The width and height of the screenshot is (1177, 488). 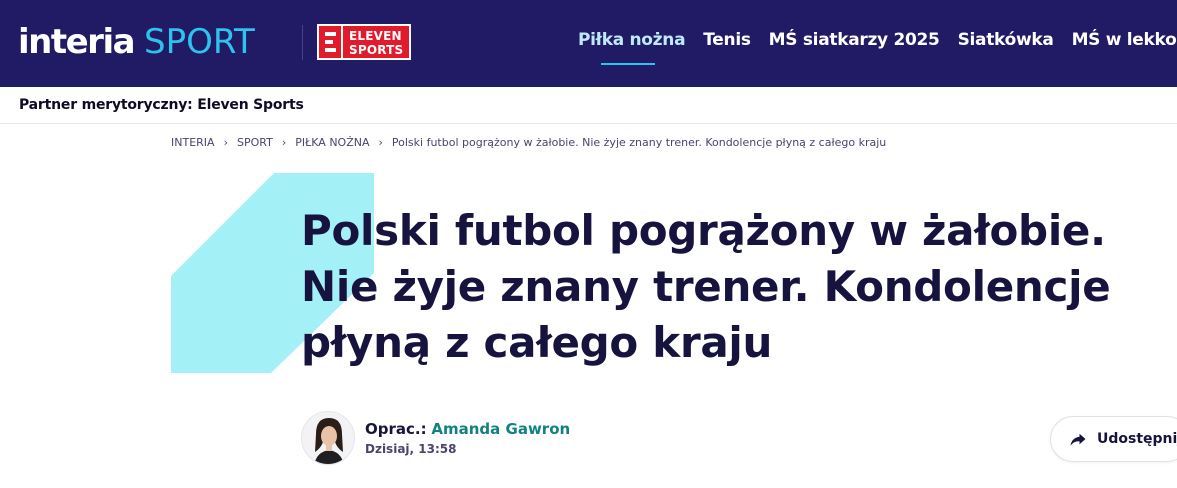 I want to click on eleven-logo-line1: ELEVEN, so click(x=375, y=35).